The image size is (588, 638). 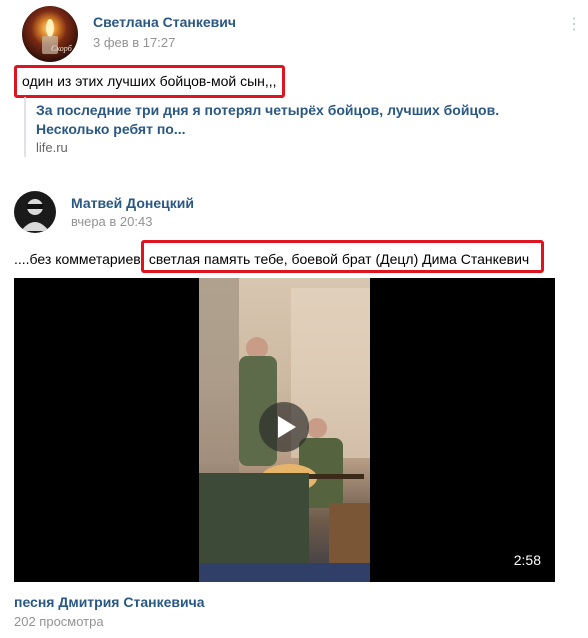 I want to click on link-domain: life.ru, so click(x=52, y=147).